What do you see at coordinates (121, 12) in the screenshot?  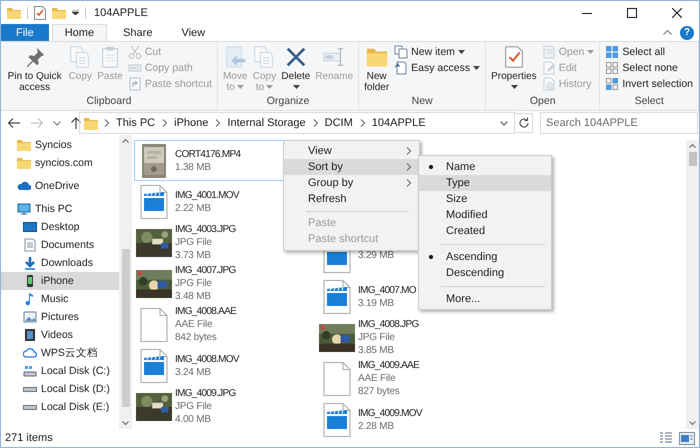 I see `window-title: 104APPLE` at bounding box center [121, 12].